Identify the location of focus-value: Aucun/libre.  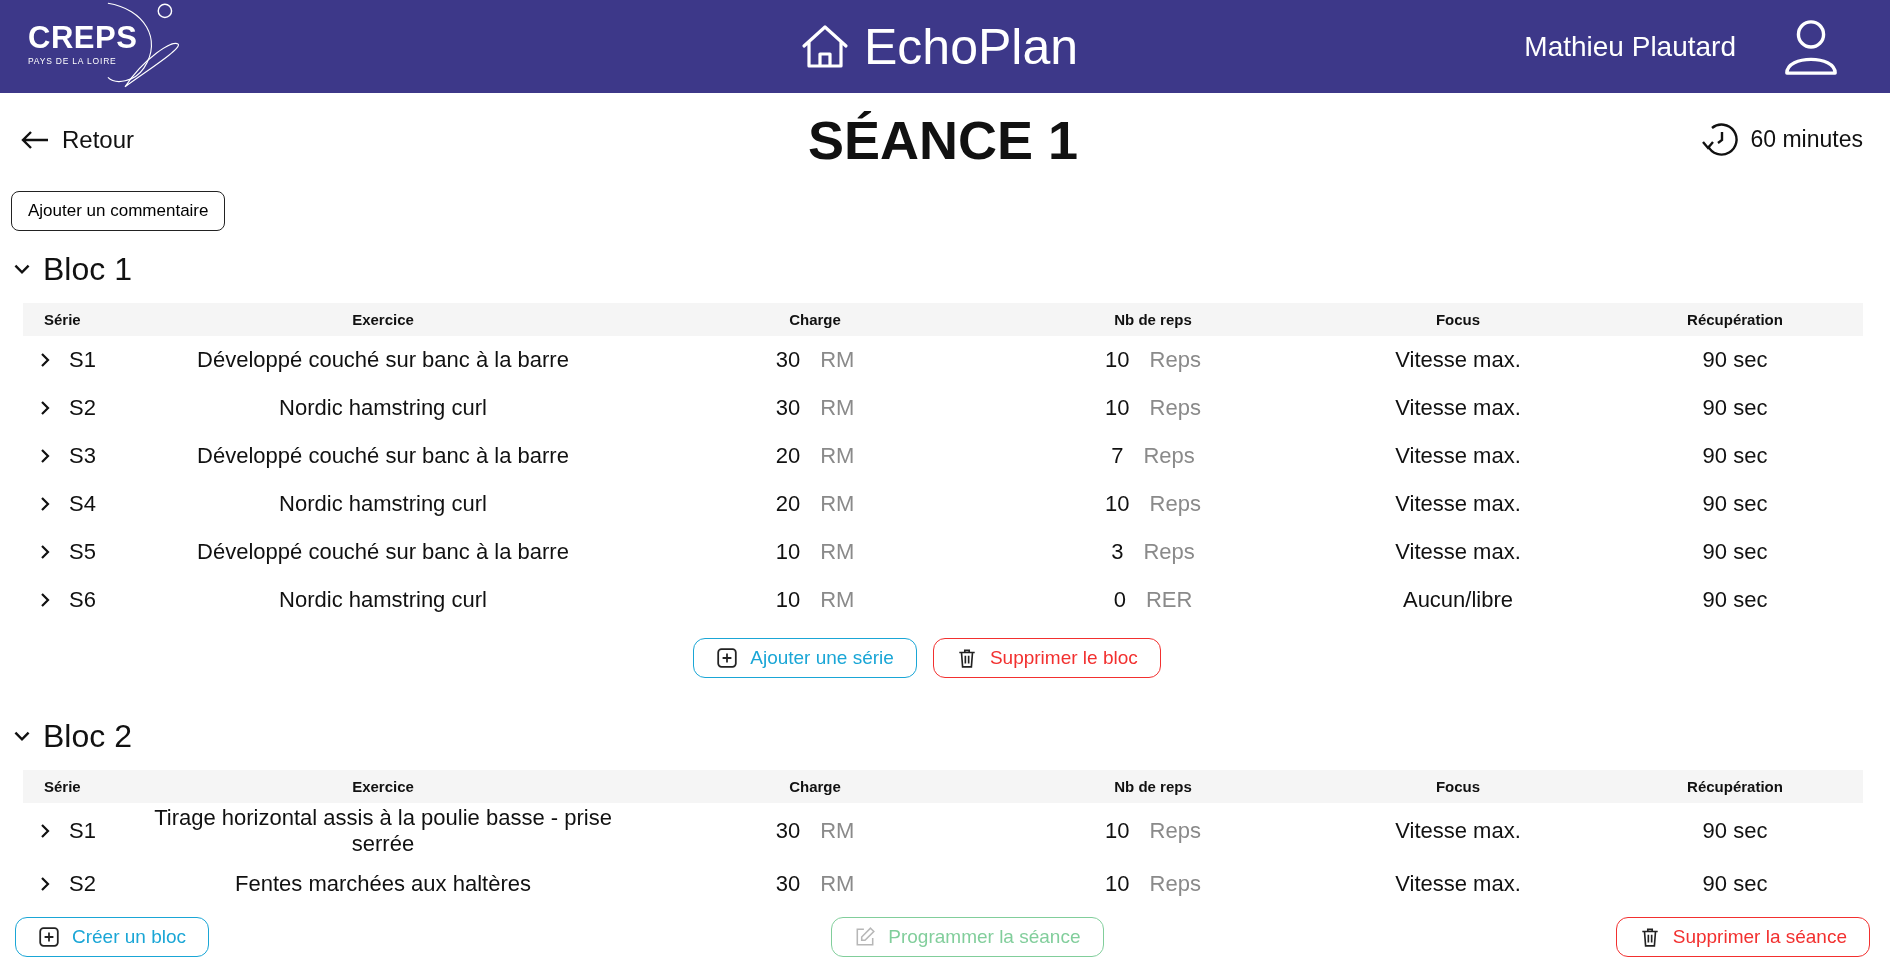
(1458, 599).